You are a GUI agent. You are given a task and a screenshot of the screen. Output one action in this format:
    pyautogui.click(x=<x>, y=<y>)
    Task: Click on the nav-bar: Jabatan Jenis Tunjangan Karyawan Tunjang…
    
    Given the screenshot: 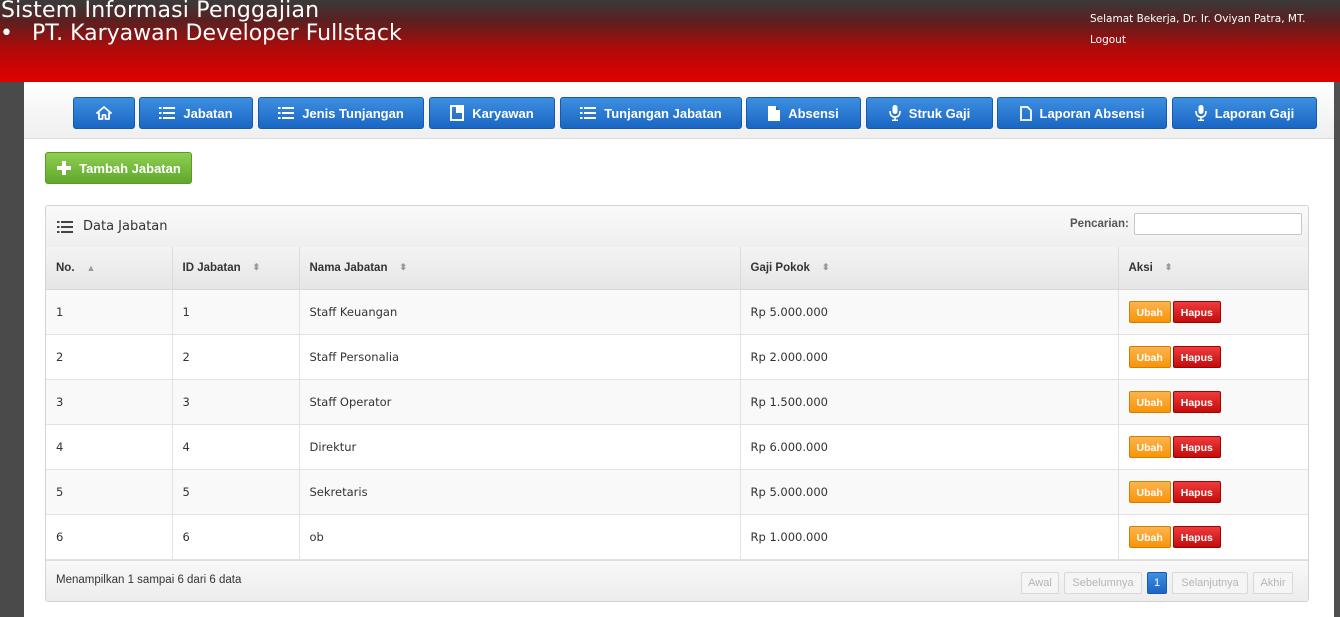 What is the action you would take?
    pyautogui.click(x=679, y=110)
    